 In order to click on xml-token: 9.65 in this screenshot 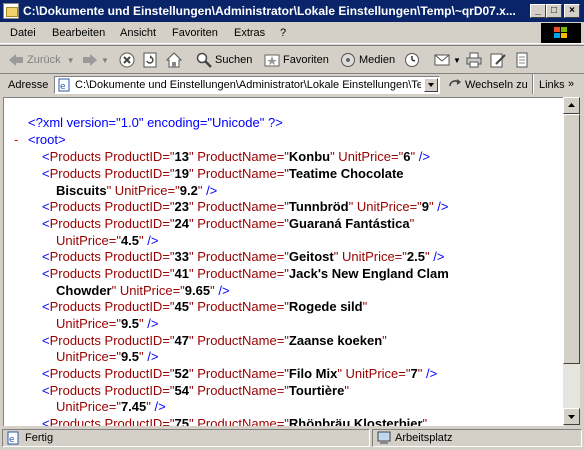, I will do `click(197, 290)`.